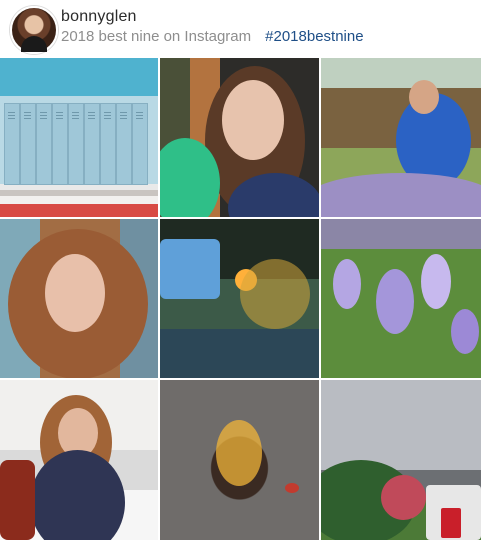 Image resolution: width=481 pixels, height=540 pixels. I want to click on photo-woman-at-table, so click(79, 460).